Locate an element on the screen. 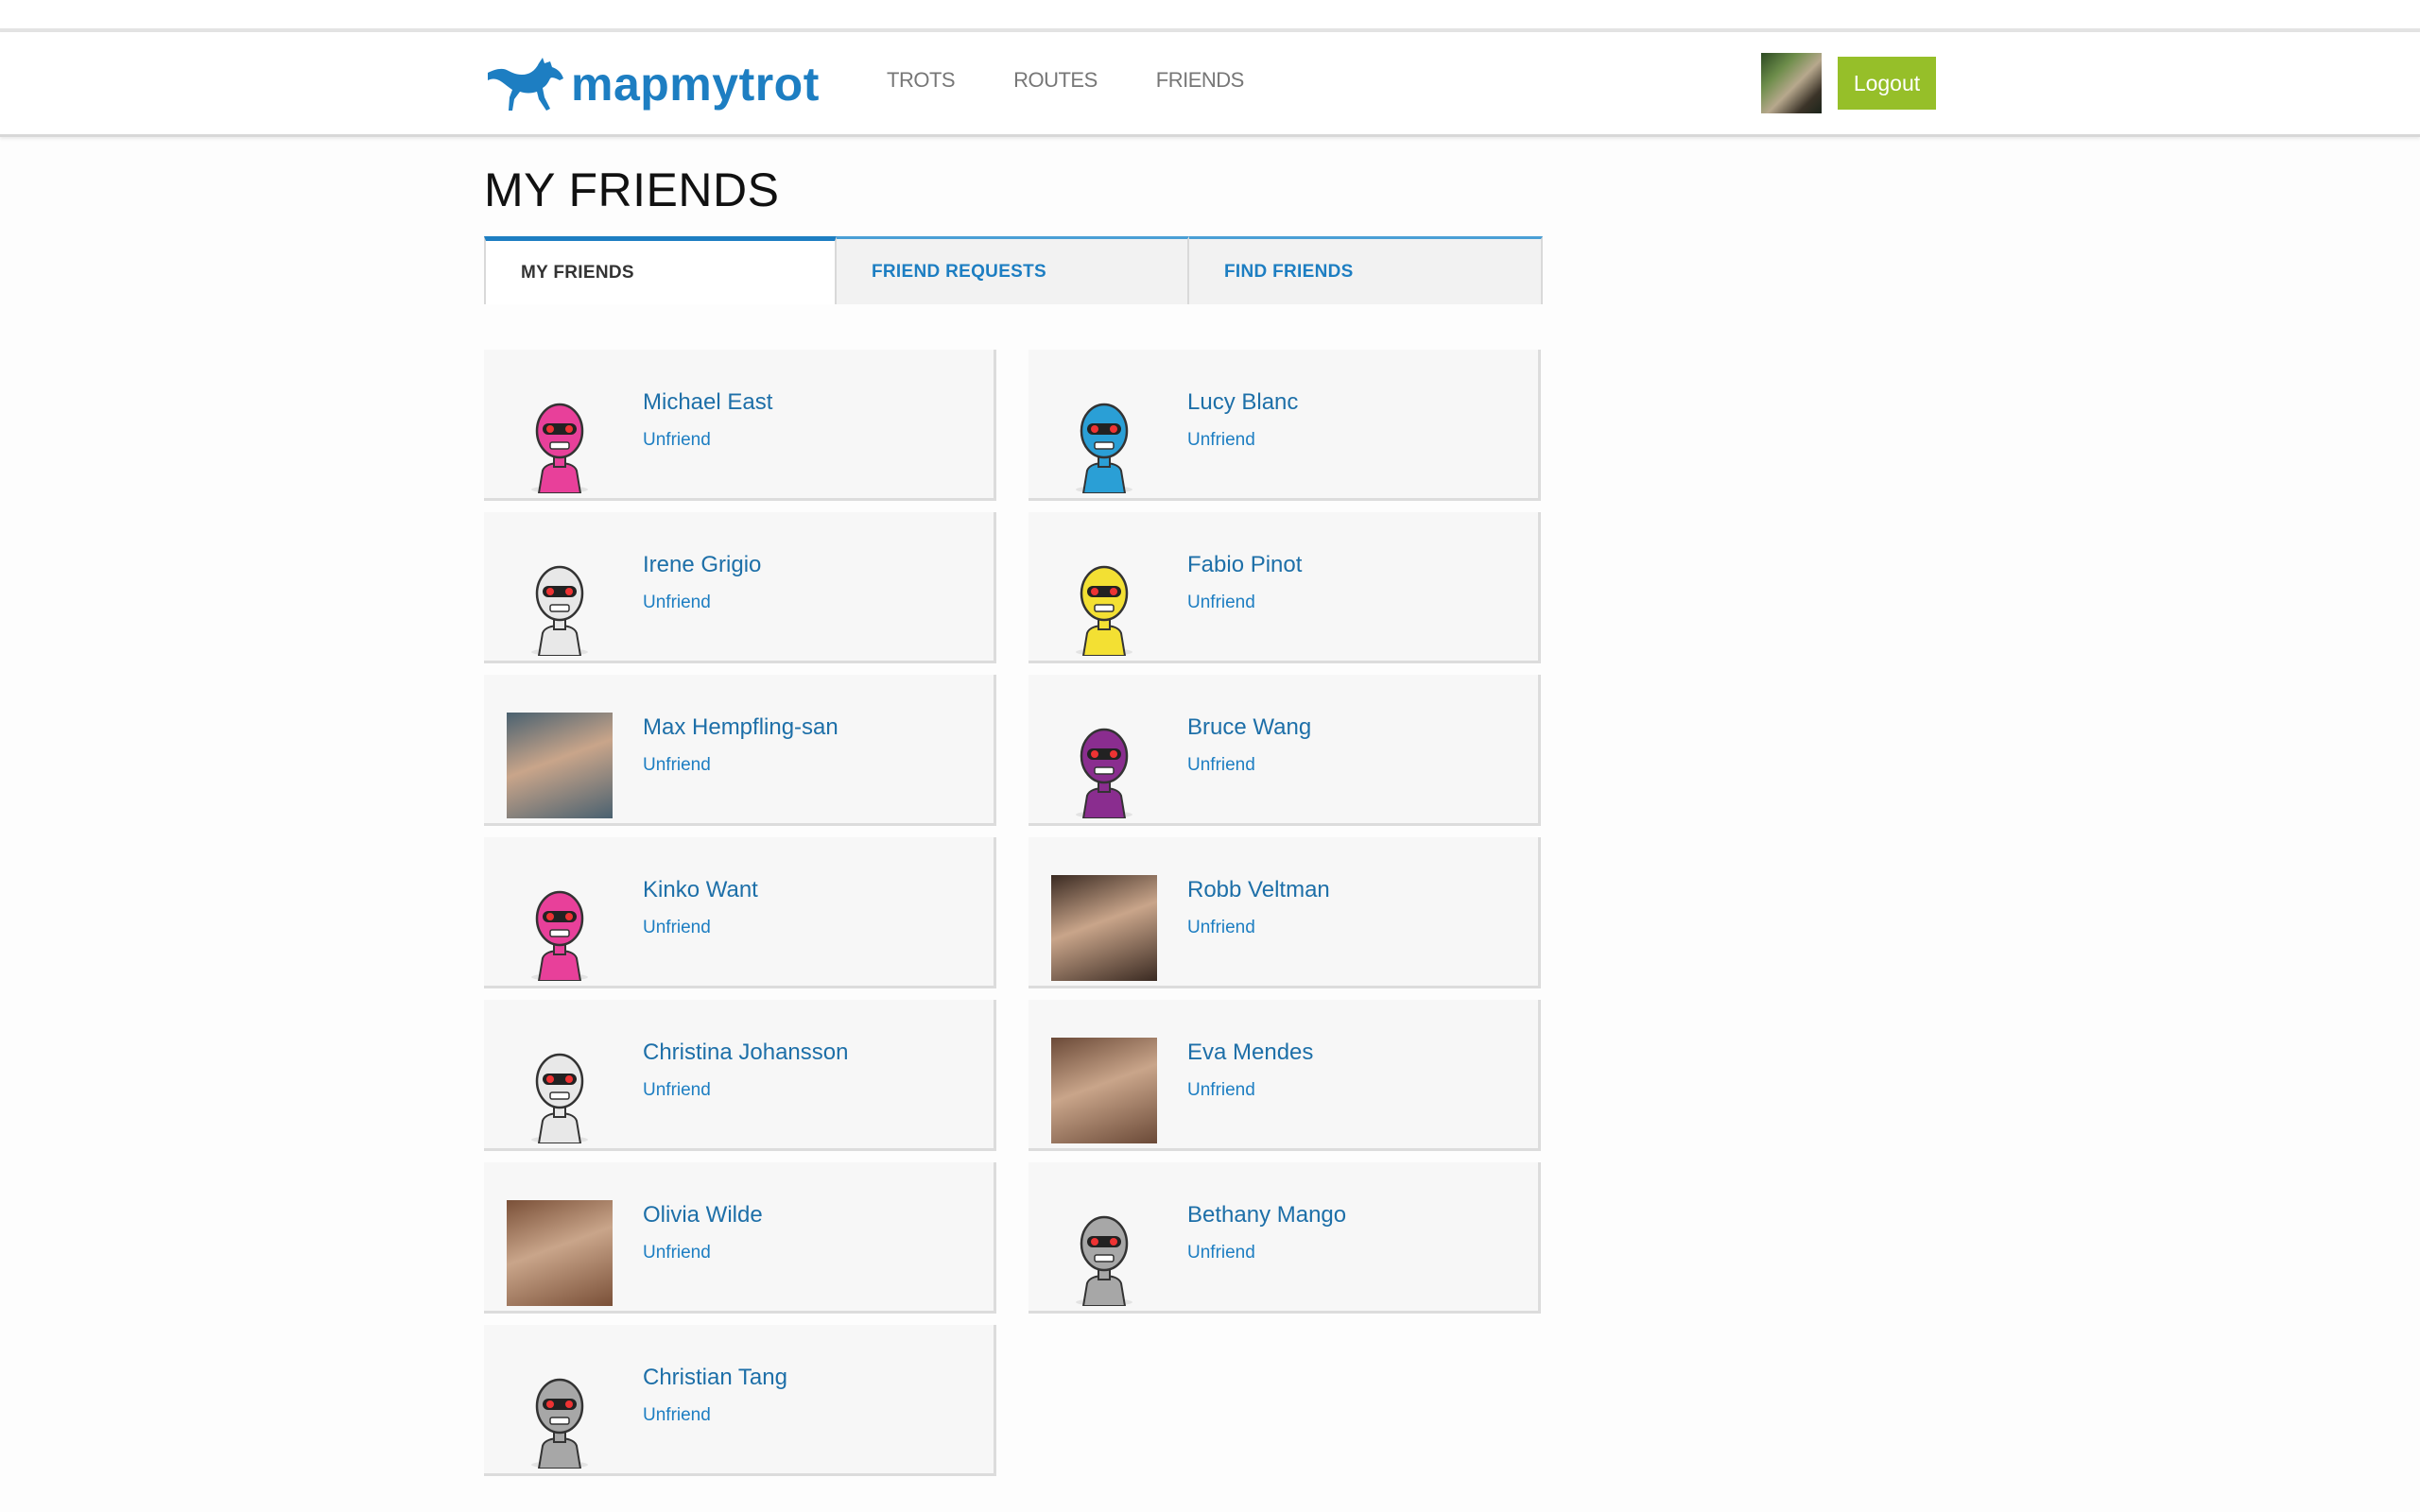 The image size is (2420, 1512). friend-name: Fabio Pinot is located at coordinates (1245, 565).